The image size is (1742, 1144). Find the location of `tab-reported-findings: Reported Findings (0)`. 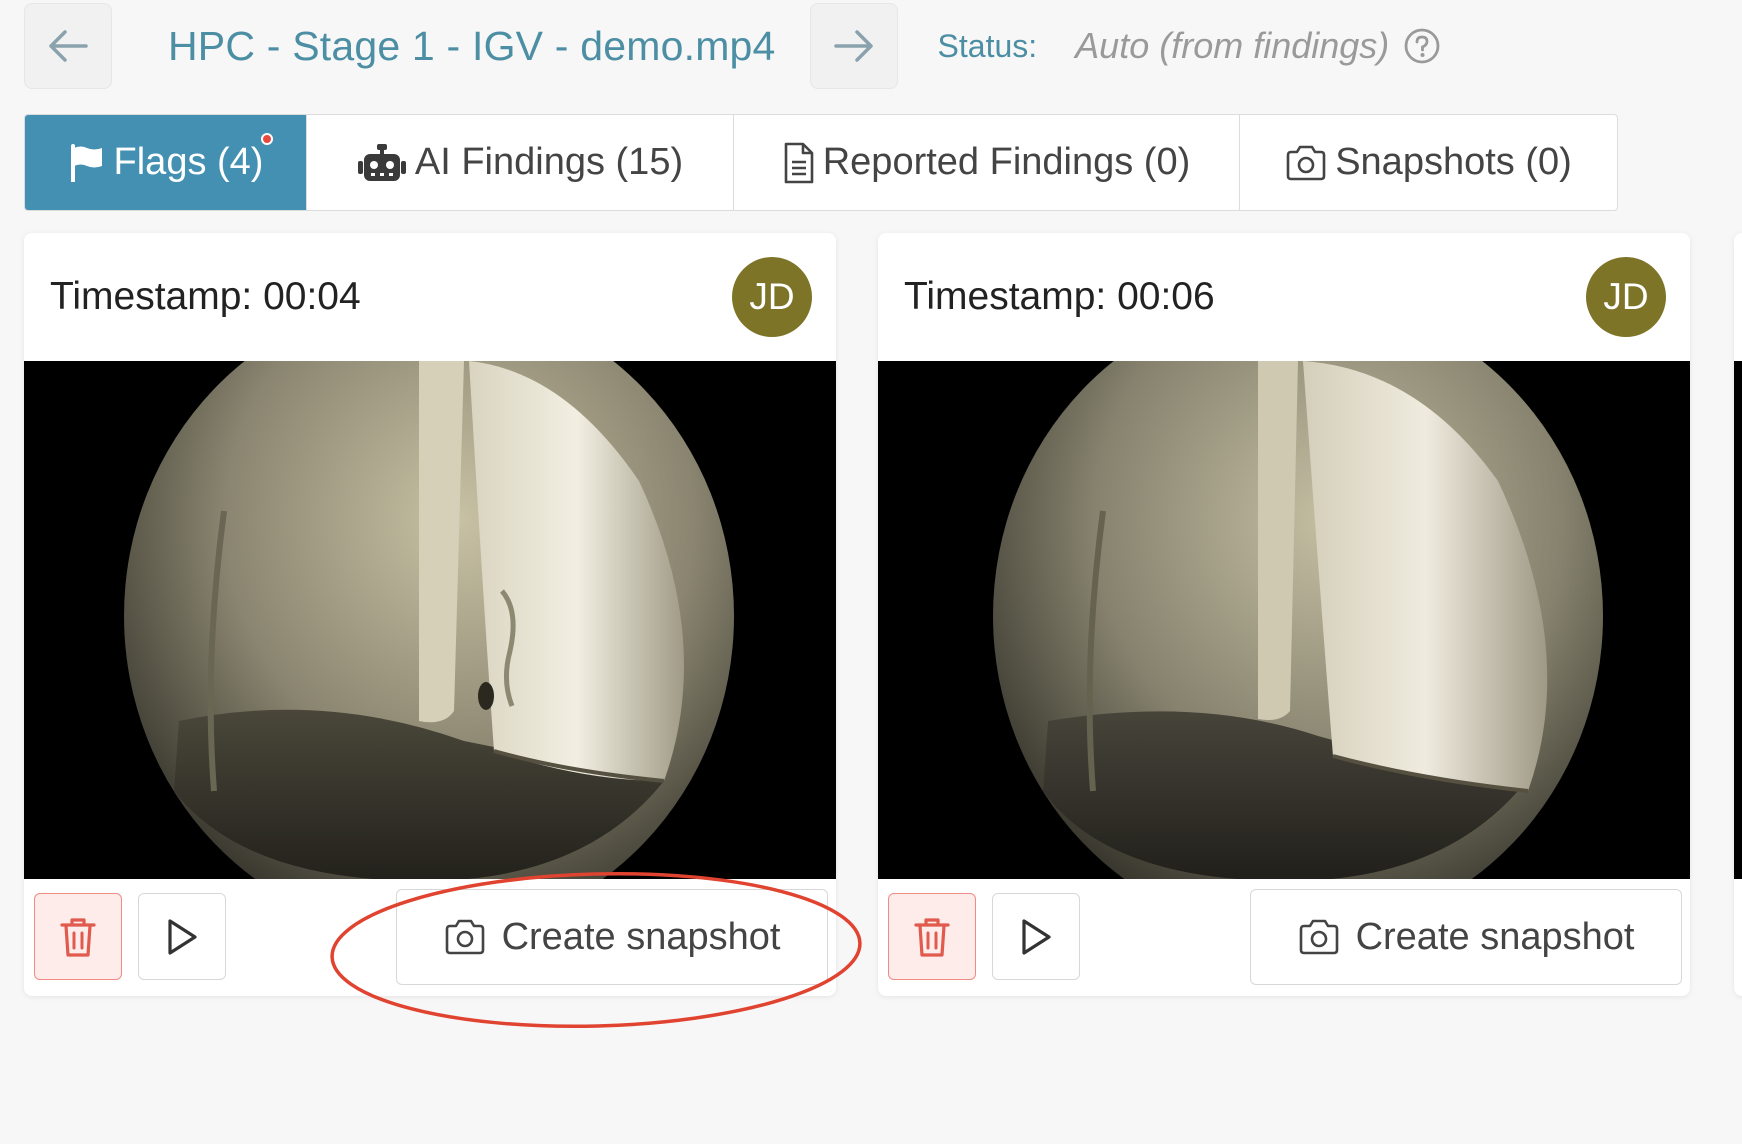

tab-reported-findings: Reported Findings (0) is located at coordinates (986, 162).